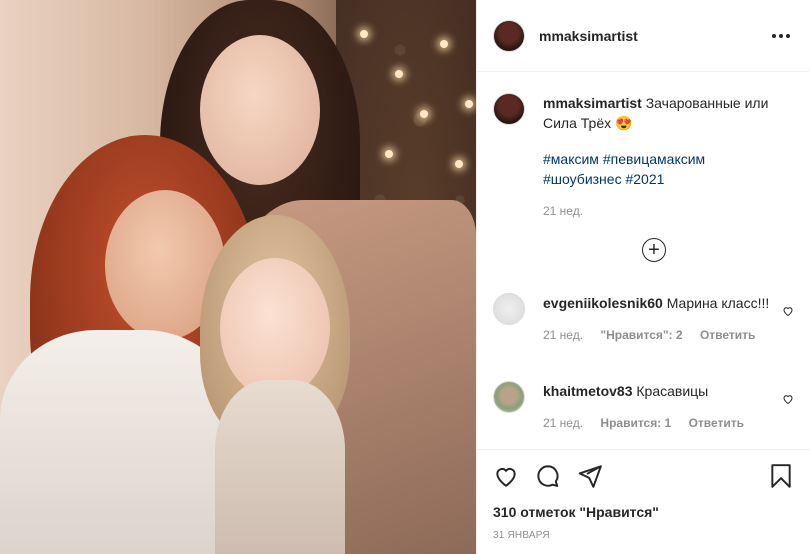 Image resolution: width=810 pixels, height=554 pixels. What do you see at coordinates (668, 211) in the screenshot?
I see `caption-time: 21 нед.` at bounding box center [668, 211].